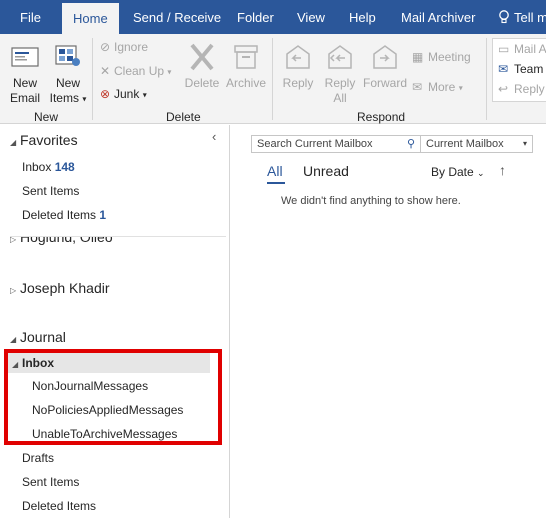  I want to click on new-items-icon, so click(67, 55).